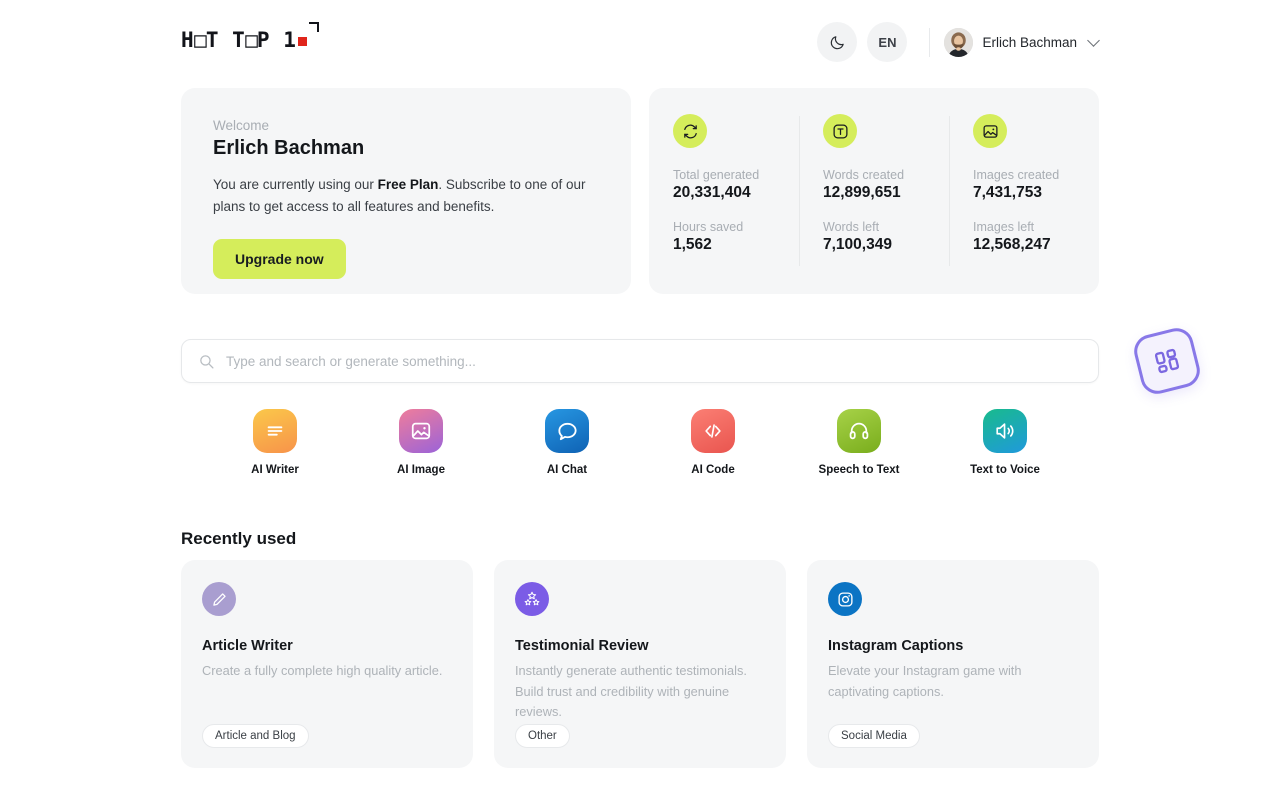 This screenshot has width=1280, height=789. Describe the element at coordinates (275, 431) in the screenshot. I see `text-lines-icon` at that location.